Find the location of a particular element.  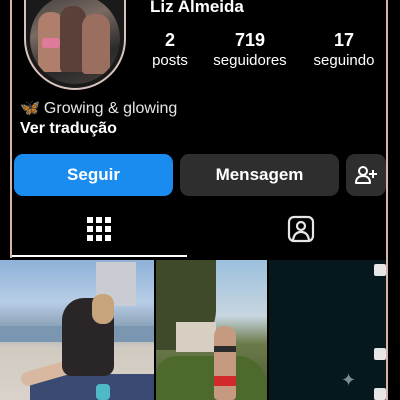

avatar-figure is located at coordinates (96, 44).